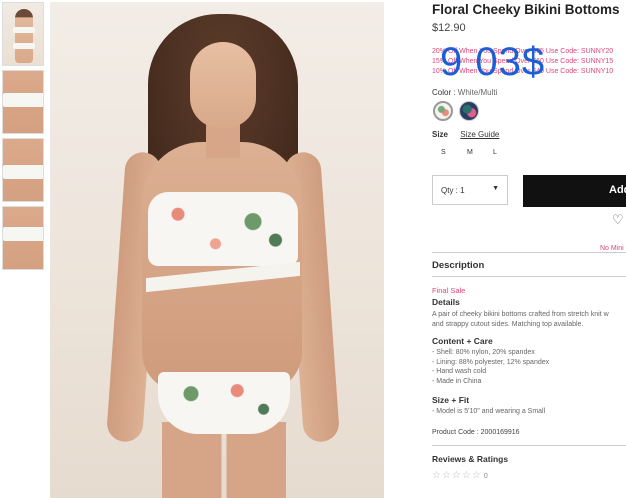  Describe the element at coordinates (469, 111) in the screenshot. I see `color-swatch-navy-multi` at that location.